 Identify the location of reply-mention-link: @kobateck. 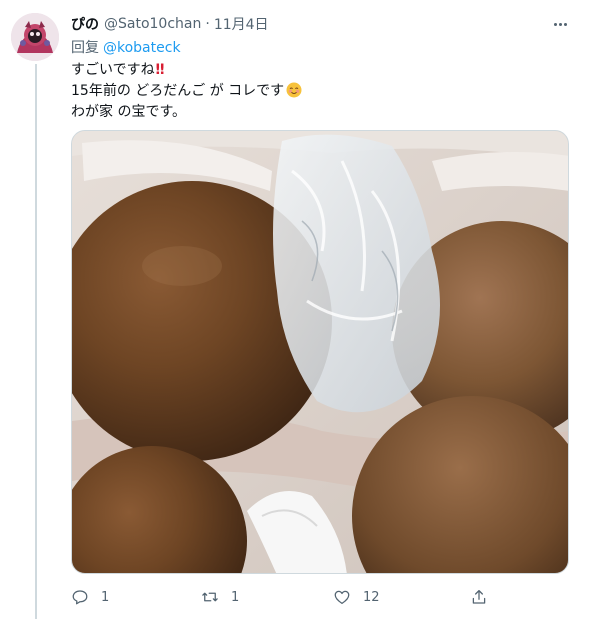
(142, 48).